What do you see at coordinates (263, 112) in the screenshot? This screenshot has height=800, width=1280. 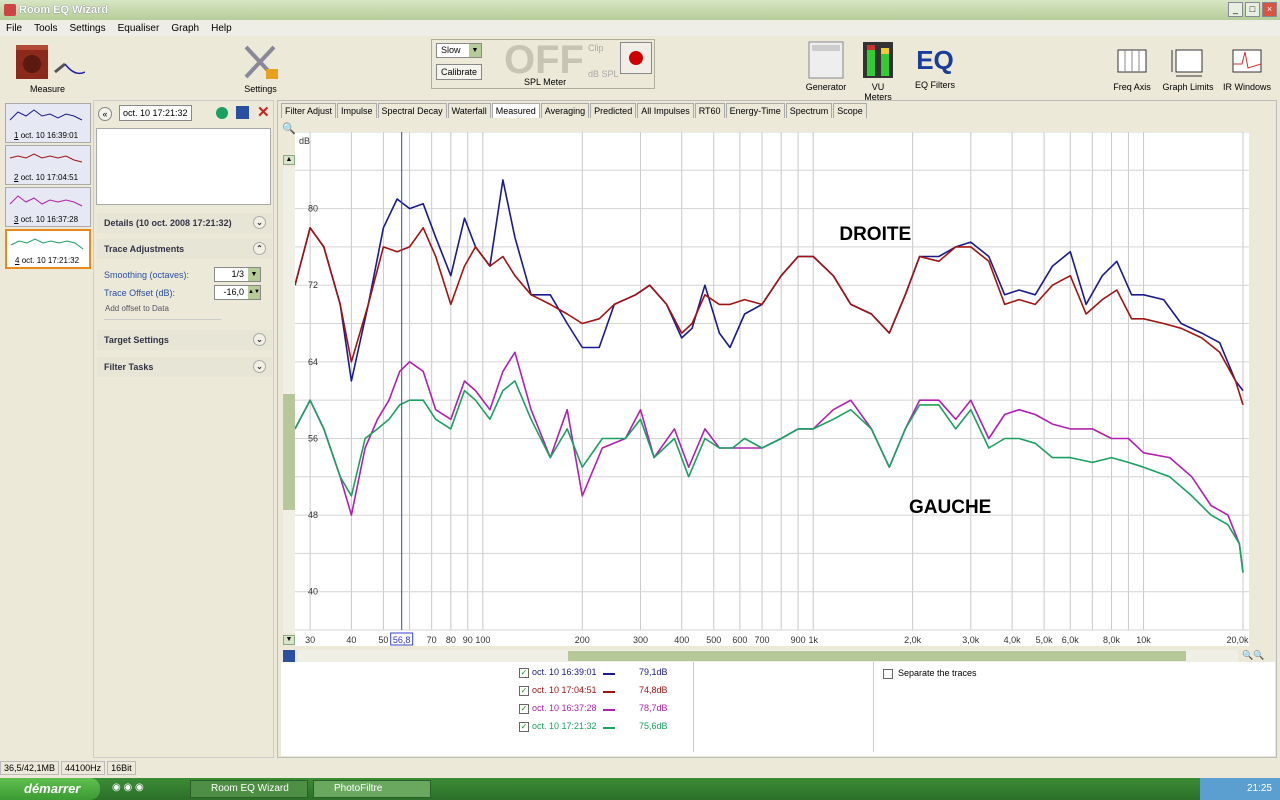 I see `delete-icon: ✕` at bounding box center [263, 112].